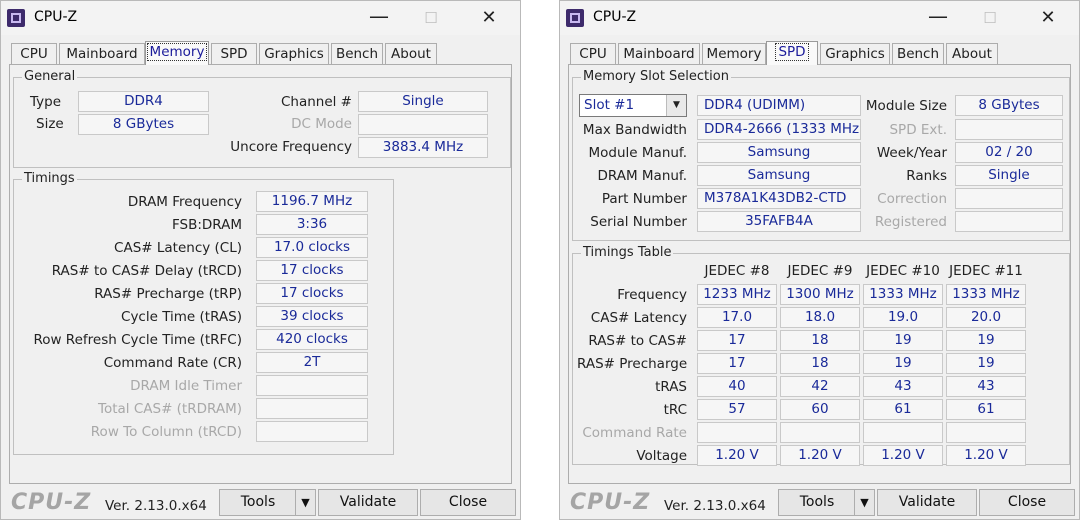 This screenshot has height=520, width=1080. What do you see at coordinates (644, 199) in the screenshot?
I see `part-number-label: Part Number` at bounding box center [644, 199].